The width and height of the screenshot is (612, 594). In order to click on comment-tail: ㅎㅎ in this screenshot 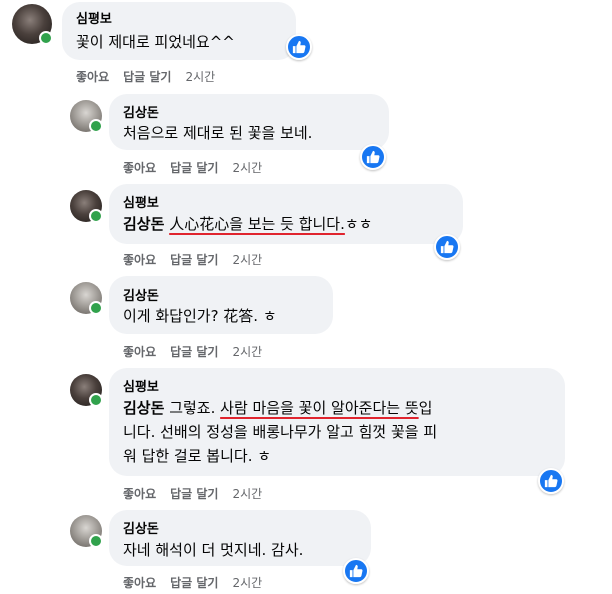, I will do `click(358, 224)`.